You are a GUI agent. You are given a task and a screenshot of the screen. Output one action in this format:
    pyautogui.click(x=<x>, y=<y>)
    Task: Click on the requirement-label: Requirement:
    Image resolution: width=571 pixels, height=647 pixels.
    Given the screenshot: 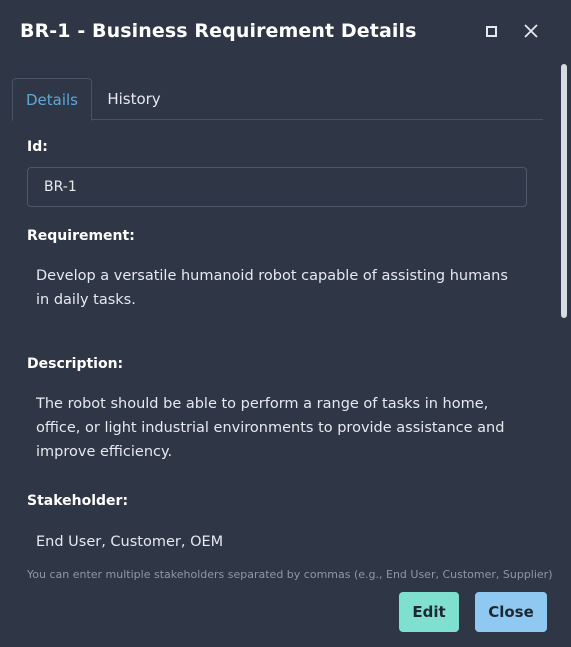 What is the action you would take?
    pyautogui.click(x=81, y=236)
    